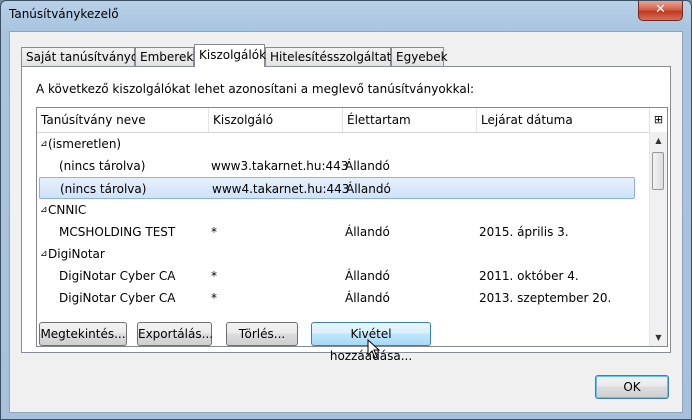 The image size is (692, 420). What do you see at coordinates (83, 56) in the screenshot?
I see `tab-own-certificates: Saját tanúsítványok` at bounding box center [83, 56].